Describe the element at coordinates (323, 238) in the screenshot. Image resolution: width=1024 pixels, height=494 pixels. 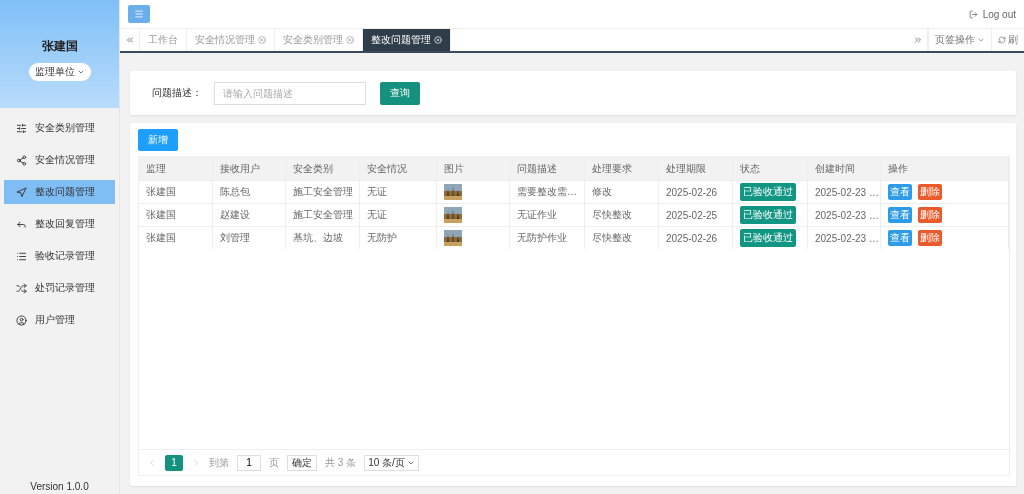
I see `table-cell: 基坑、边坡` at that location.